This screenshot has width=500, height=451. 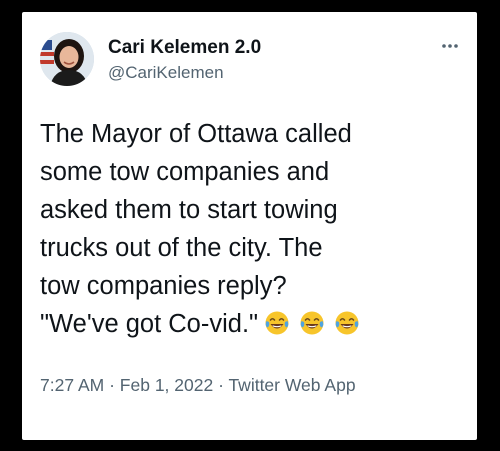 What do you see at coordinates (166, 385) in the screenshot?
I see `tweet-date: Feb 1, 2022` at bounding box center [166, 385].